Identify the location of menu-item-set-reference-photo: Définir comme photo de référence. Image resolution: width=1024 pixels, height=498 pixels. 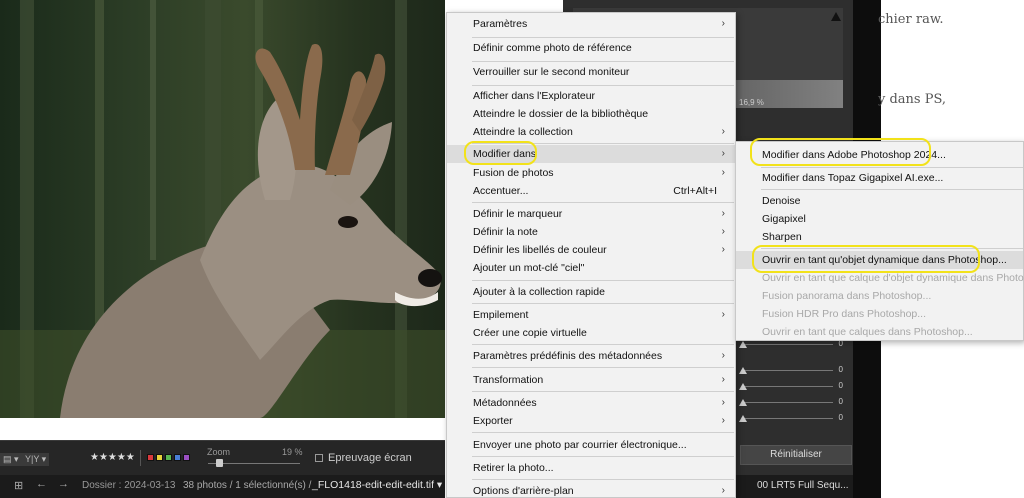
(591, 48).